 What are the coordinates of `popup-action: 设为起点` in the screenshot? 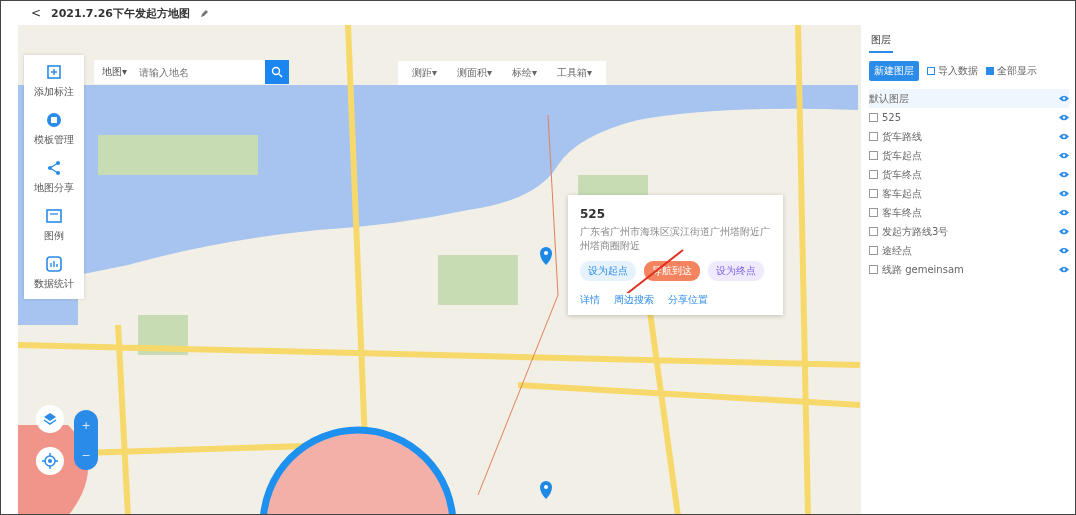 It's located at (608, 271).